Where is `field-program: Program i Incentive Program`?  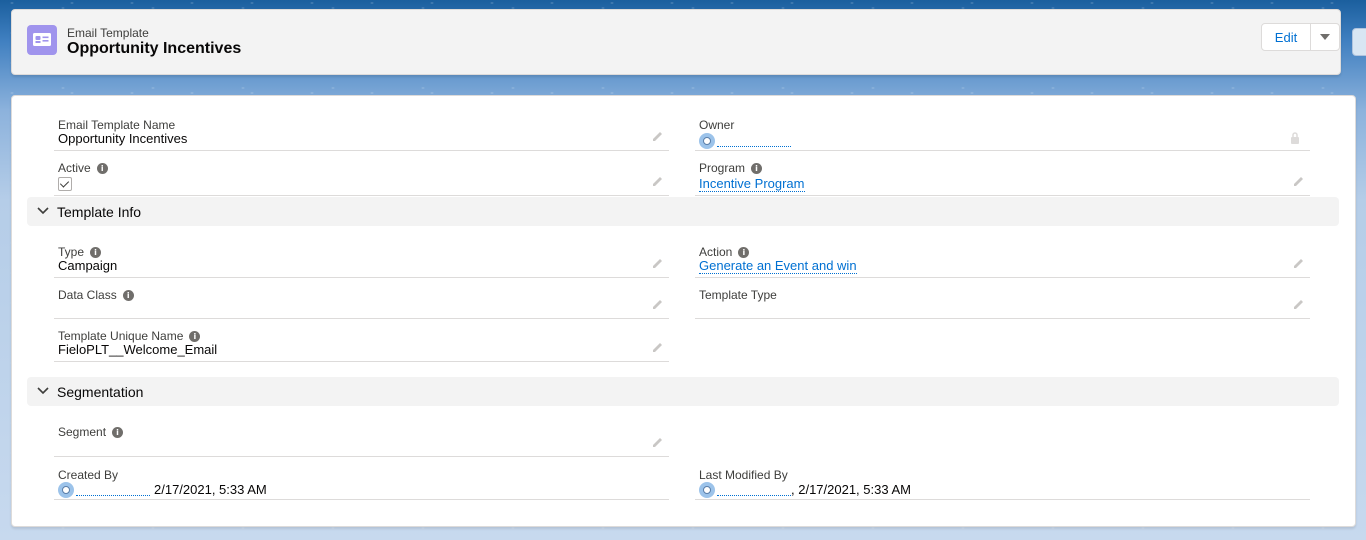
field-program: Program i Incentive Program is located at coordinates (1002, 176).